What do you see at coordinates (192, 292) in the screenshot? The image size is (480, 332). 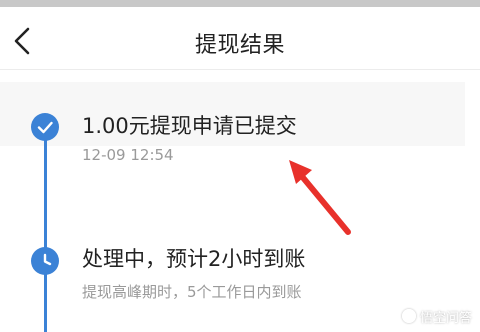 I see `step-2-note: 提现高峰期时，5个工作日内到账` at bounding box center [192, 292].